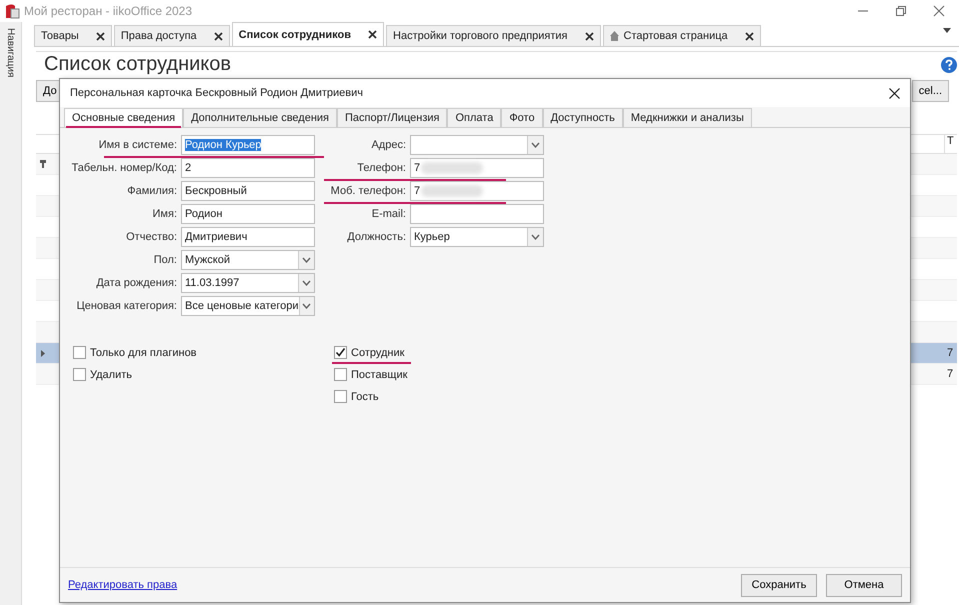 This screenshot has width=959, height=605. What do you see at coordinates (12, 11) in the screenshot?
I see `app-logo-icon` at bounding box center [12, 11].